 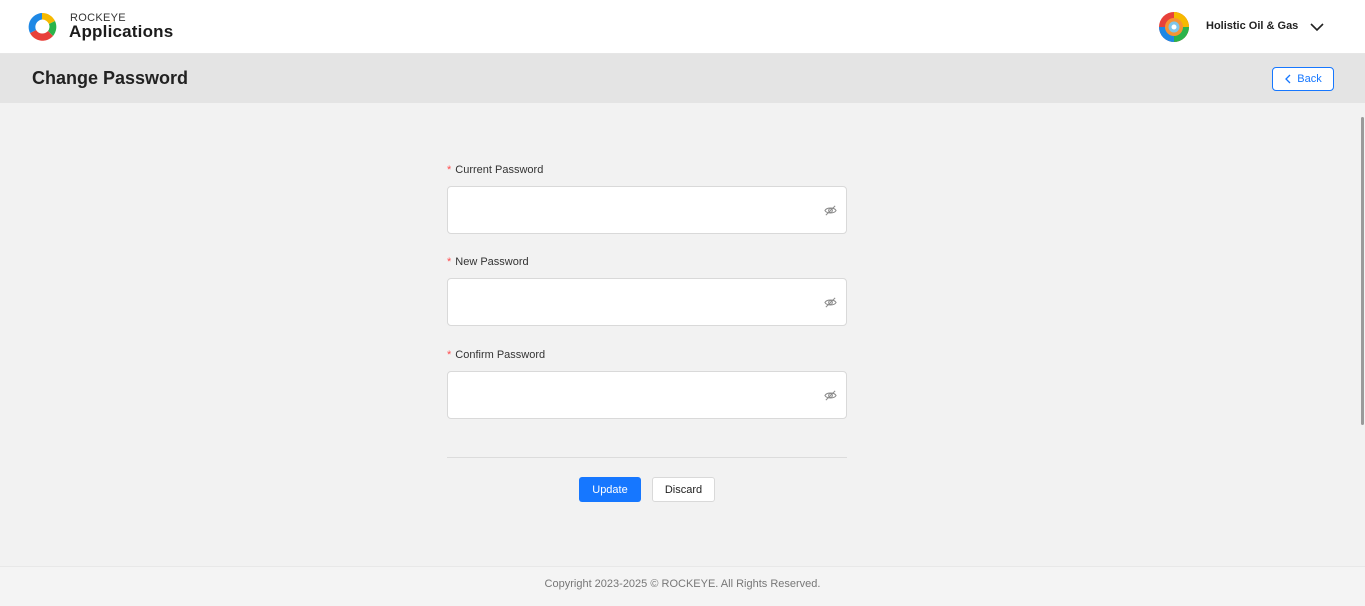 I want to click on new-password-label-text: New Password, so click(x=492, y=262).